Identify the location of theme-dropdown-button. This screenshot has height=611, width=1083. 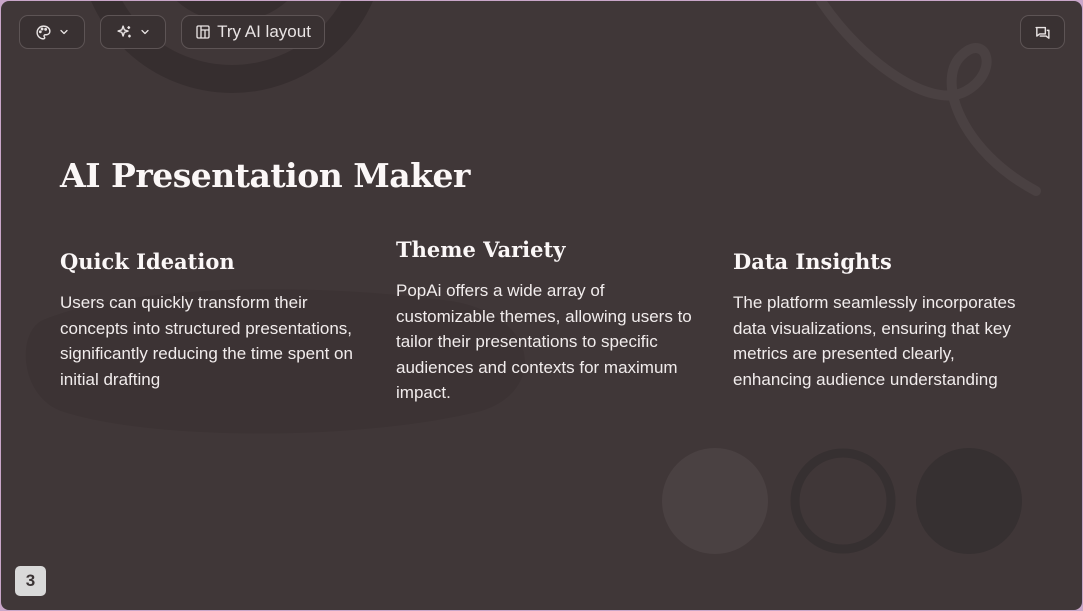
(52, 32).